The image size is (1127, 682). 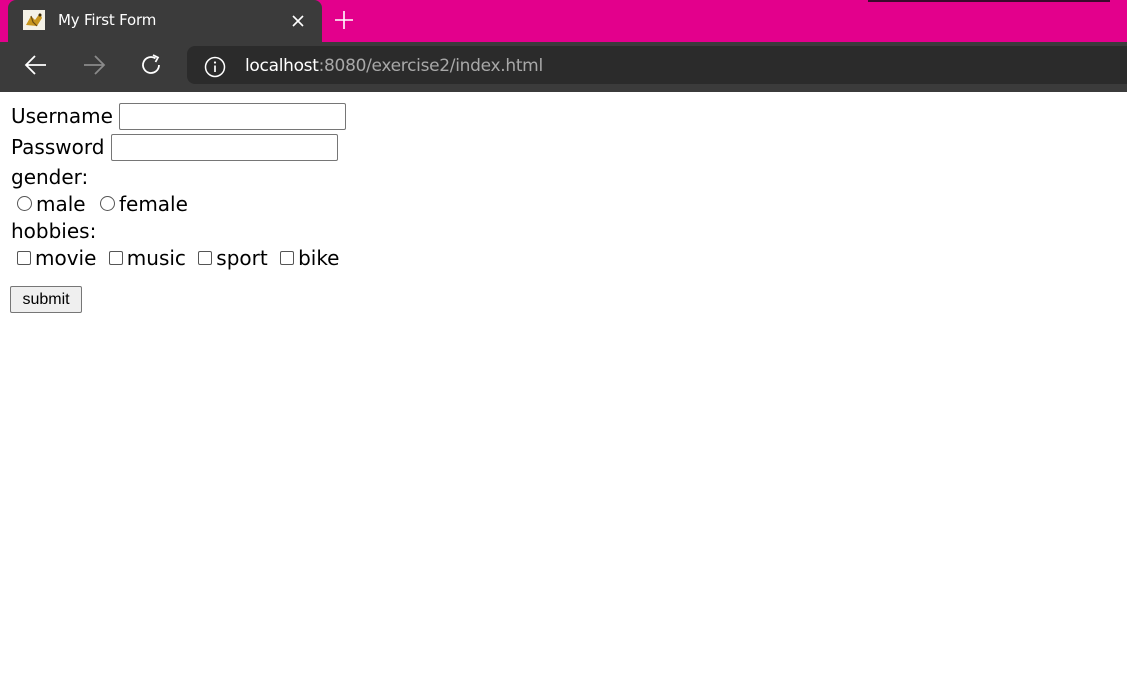 What do you see at coordinates (233, 116) in the screenshot?
I see `username-input` at bounding box center [233, 116].